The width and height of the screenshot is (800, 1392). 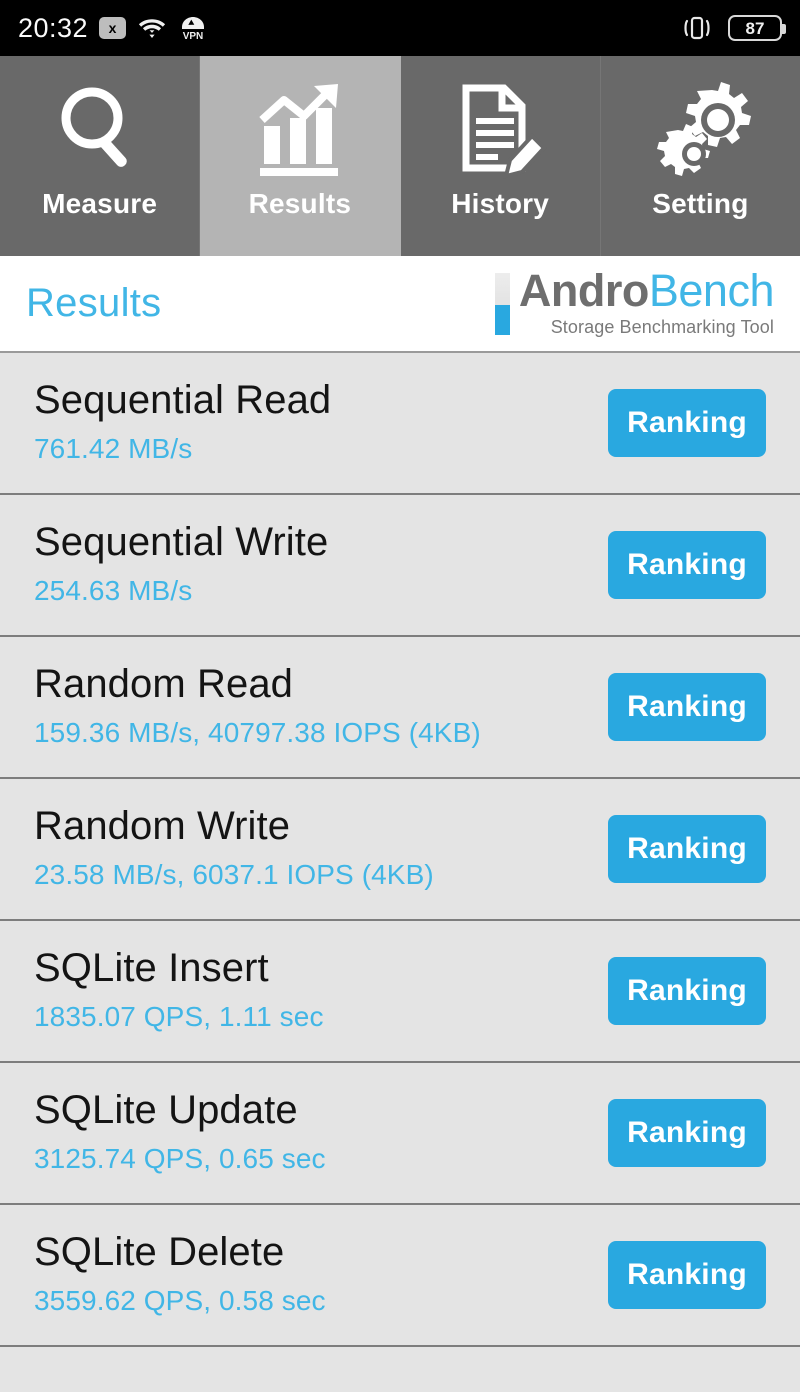 What do you see at coordinates (113, 591) in the screenshot?
I see `row-value: 254.63 MB/s` at bounding box center [113, 591].